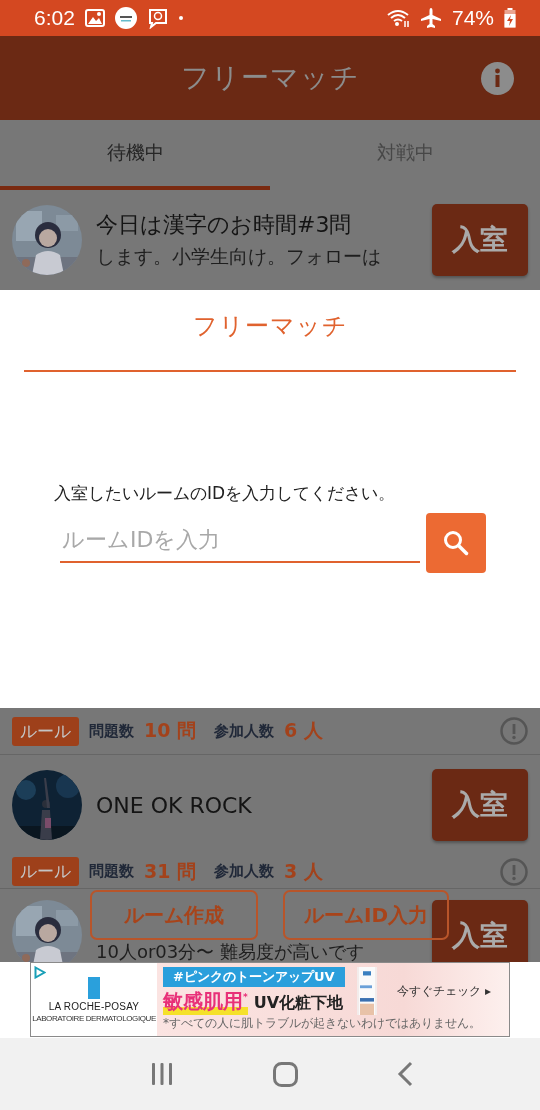 The image size is (540, 1110). Describe the element at coordinates (298, 1003) in the screenshot. I see `product-name: UV化粧下地` at that location.